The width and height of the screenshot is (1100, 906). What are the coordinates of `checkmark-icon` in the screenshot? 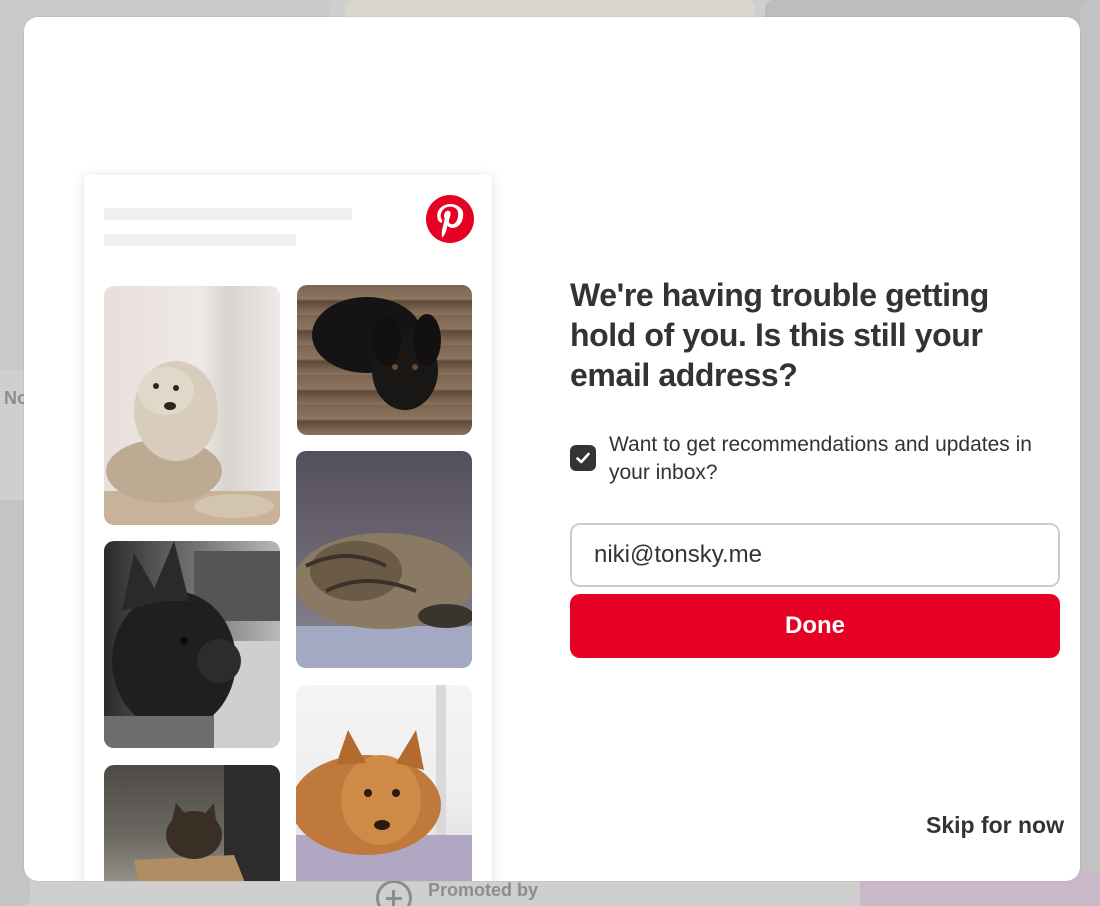 It's located at (583, 458).